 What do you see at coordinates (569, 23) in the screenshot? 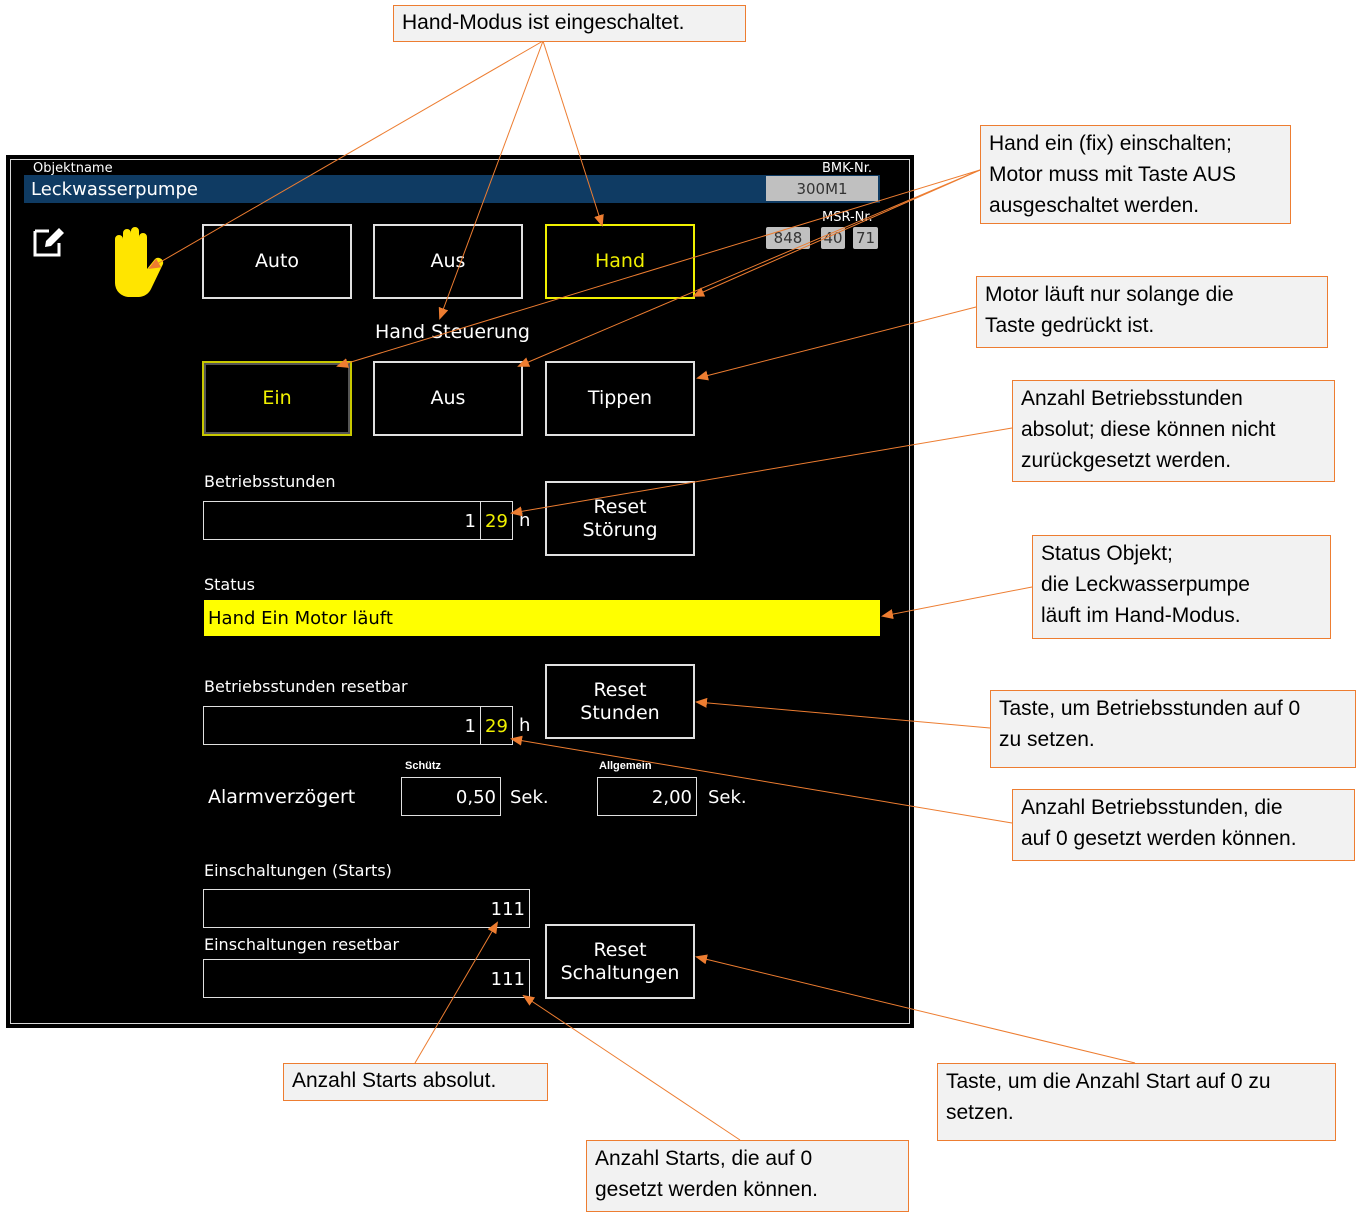
I see `callout-hand-modus: Hand-Modus ist eingeschaltet.` at bounding box center [569, 23].